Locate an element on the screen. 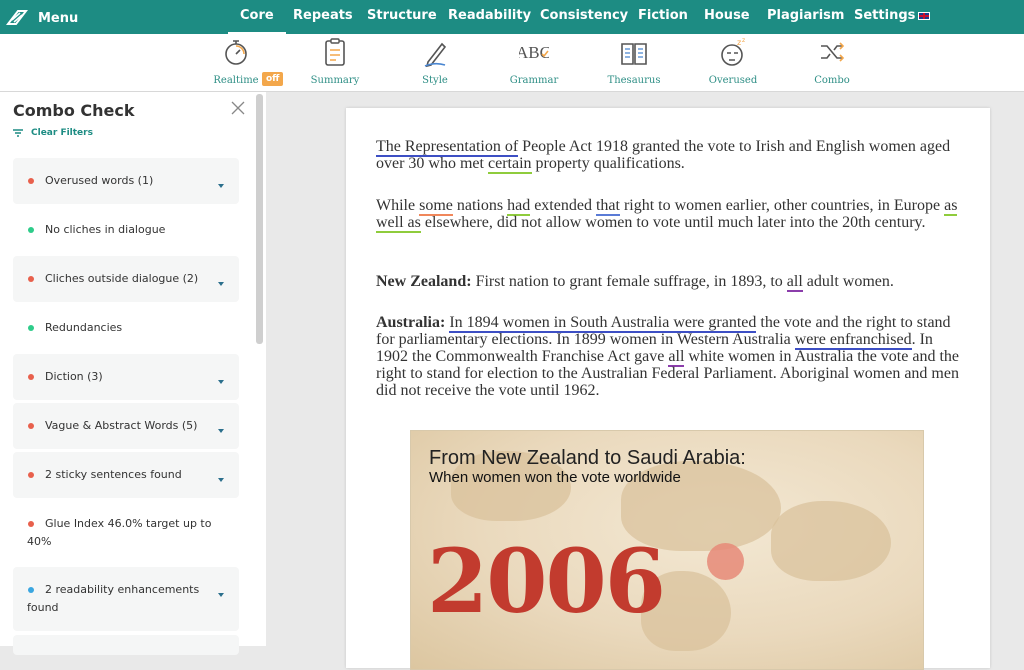 This screenshot has width=1024, height=670. check-label: Diction (3) is located at coordinates (74, 376).